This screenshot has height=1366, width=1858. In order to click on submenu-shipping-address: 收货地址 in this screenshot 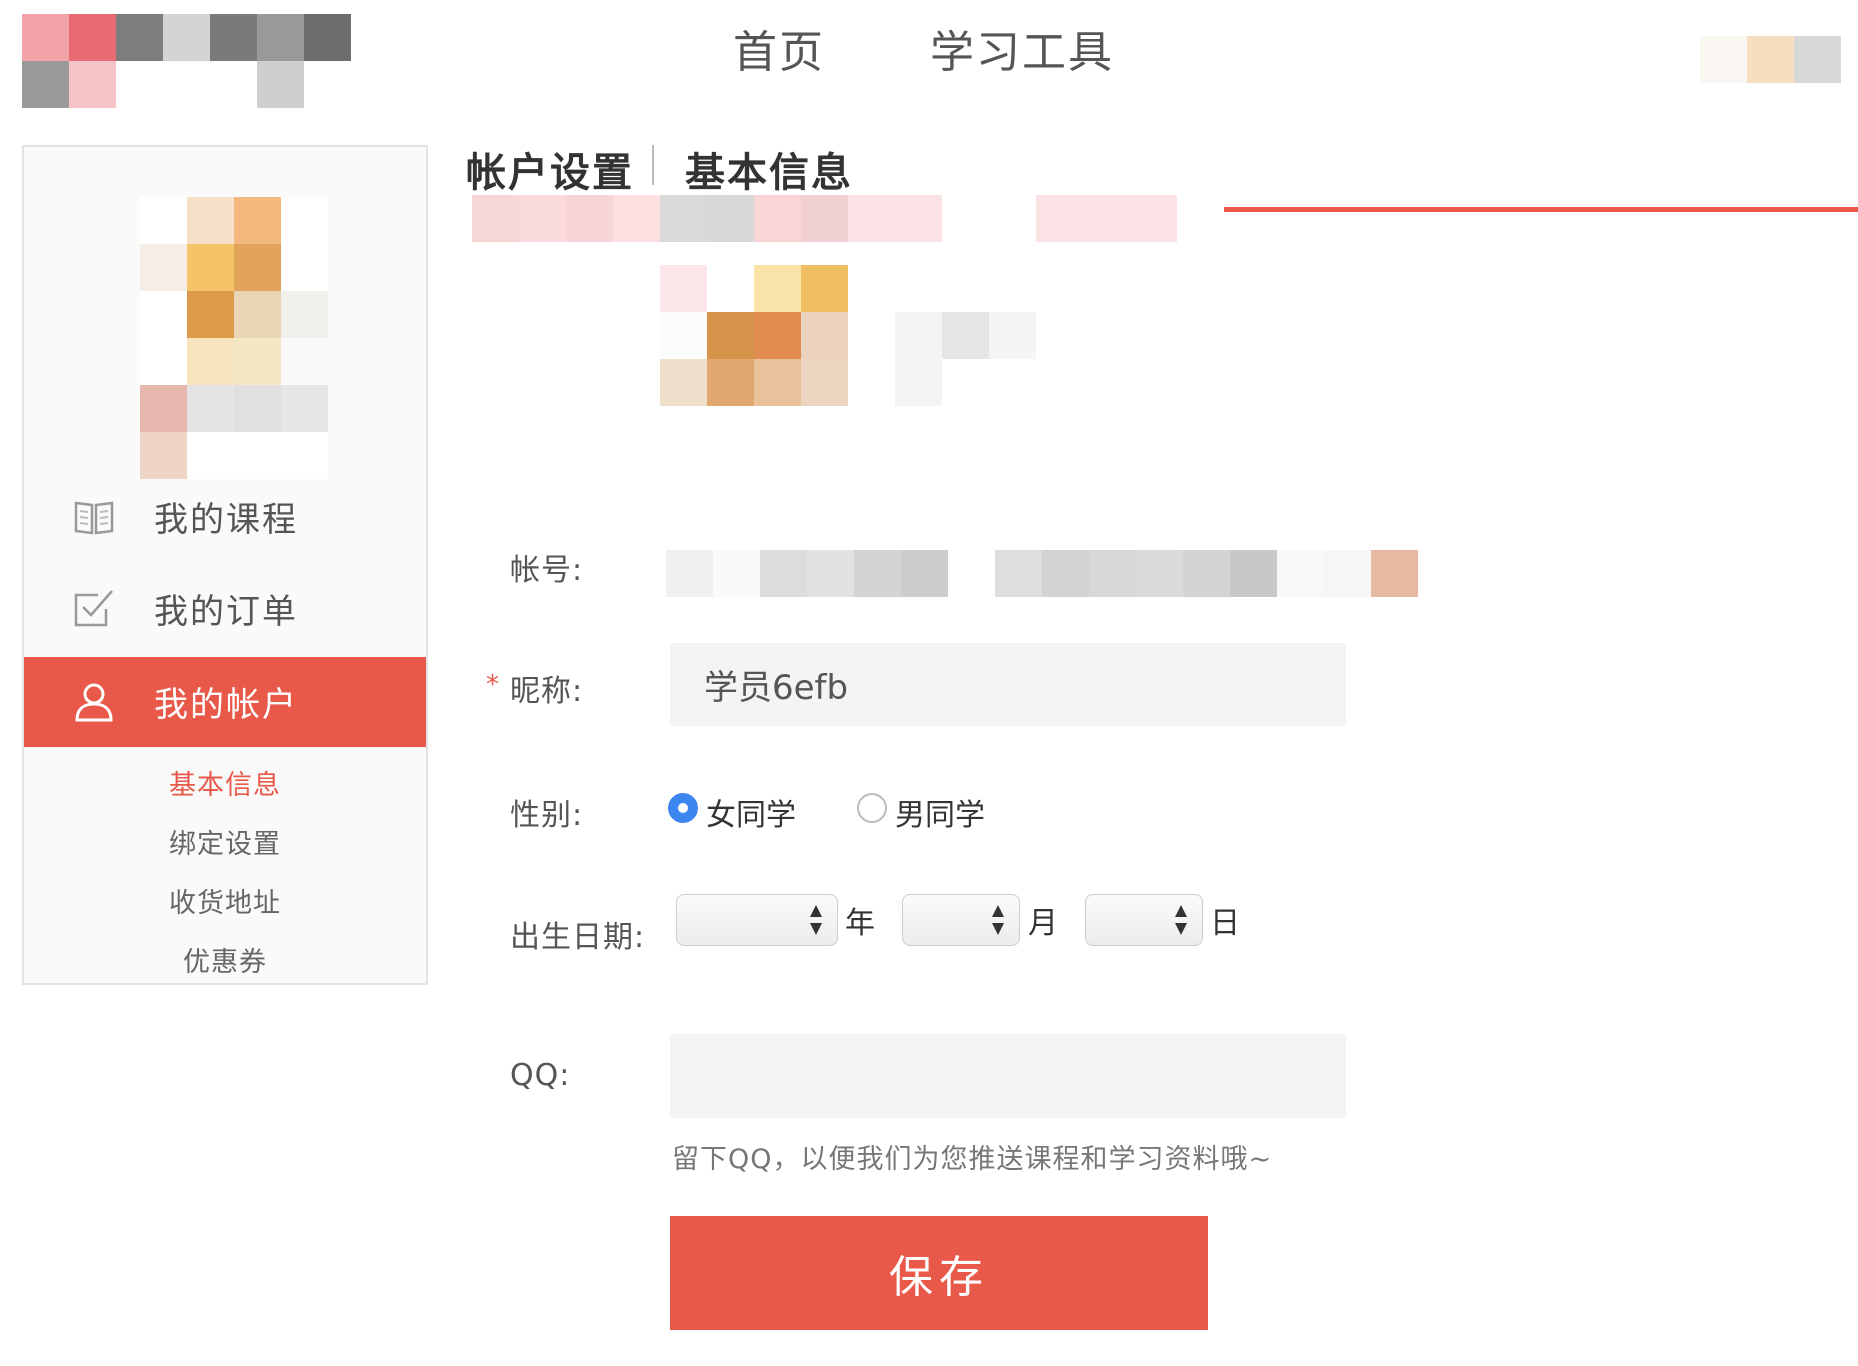, I will do `click(225, 900)`.